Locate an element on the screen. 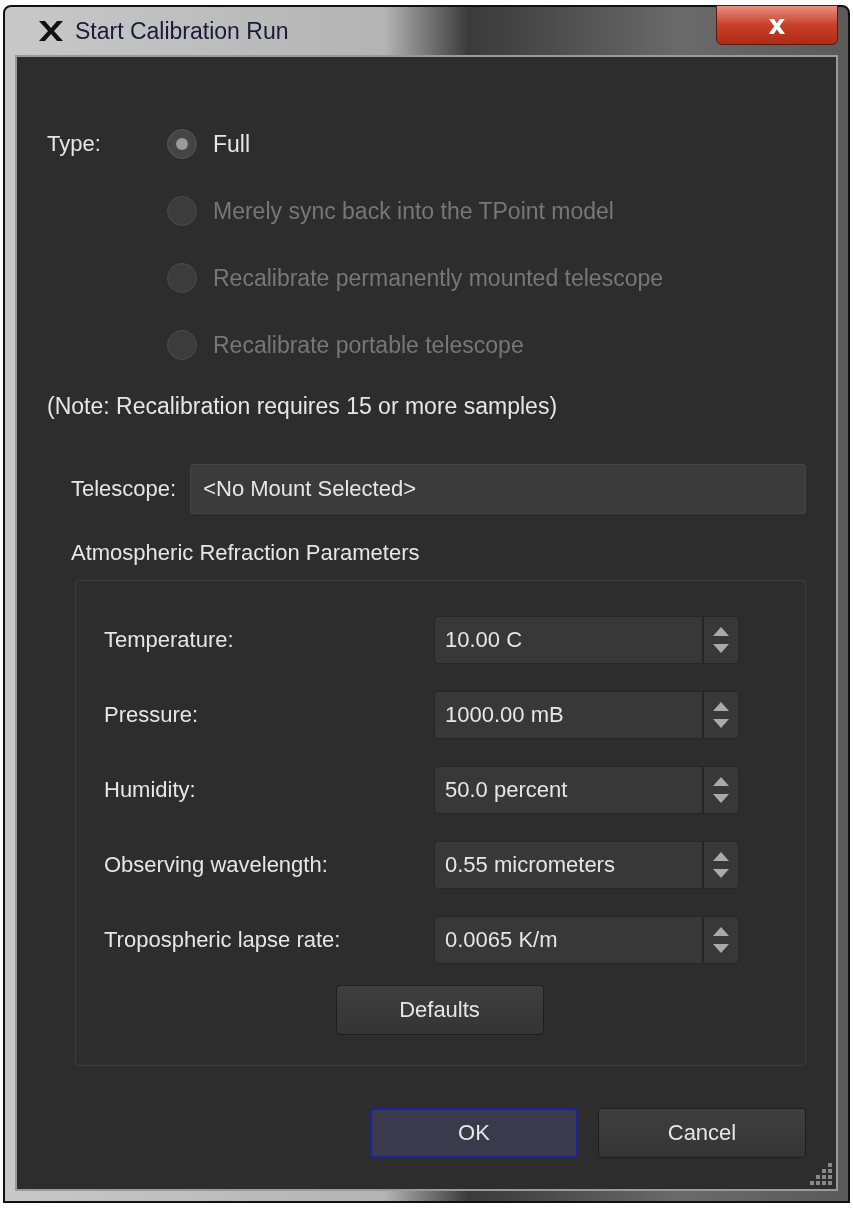 This screenshot has width=853, height=1211. note-text: (Note: Recalibration requires 15 or more samples) is located at coordinates (303, 406).